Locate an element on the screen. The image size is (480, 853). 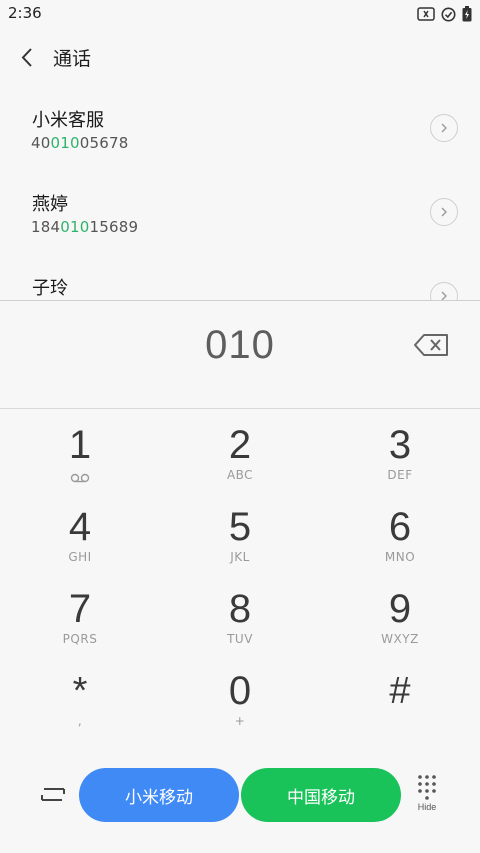
key-2: 2 ABC is located at coordinates (240, 459).